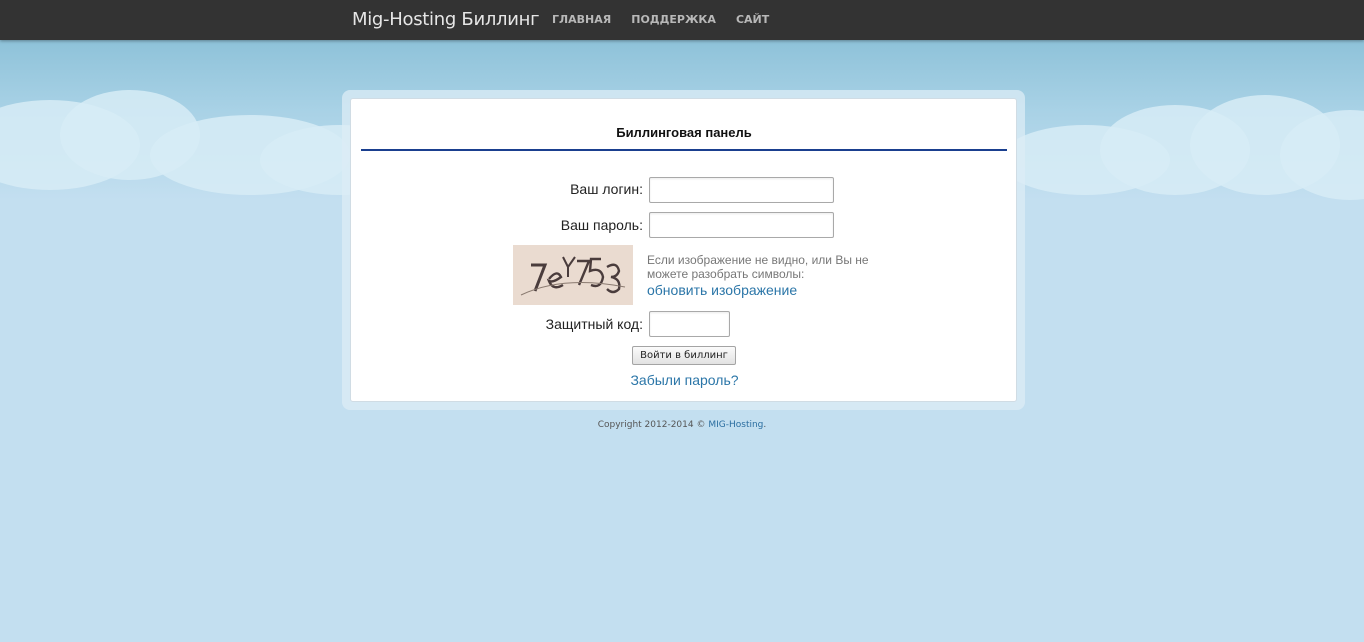 The image size is (1364, 642). I want to click on main-nav: ГЛАВНАЯ ПОДДЕРЖКА САЙТ, so click(660, 19).